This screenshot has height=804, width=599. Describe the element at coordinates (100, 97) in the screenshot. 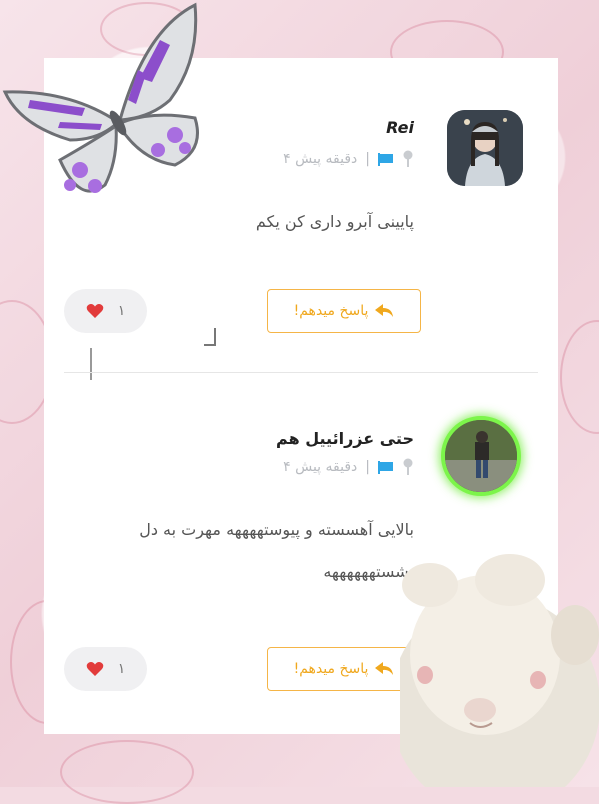

I see `butterfly-sticker` at that location.